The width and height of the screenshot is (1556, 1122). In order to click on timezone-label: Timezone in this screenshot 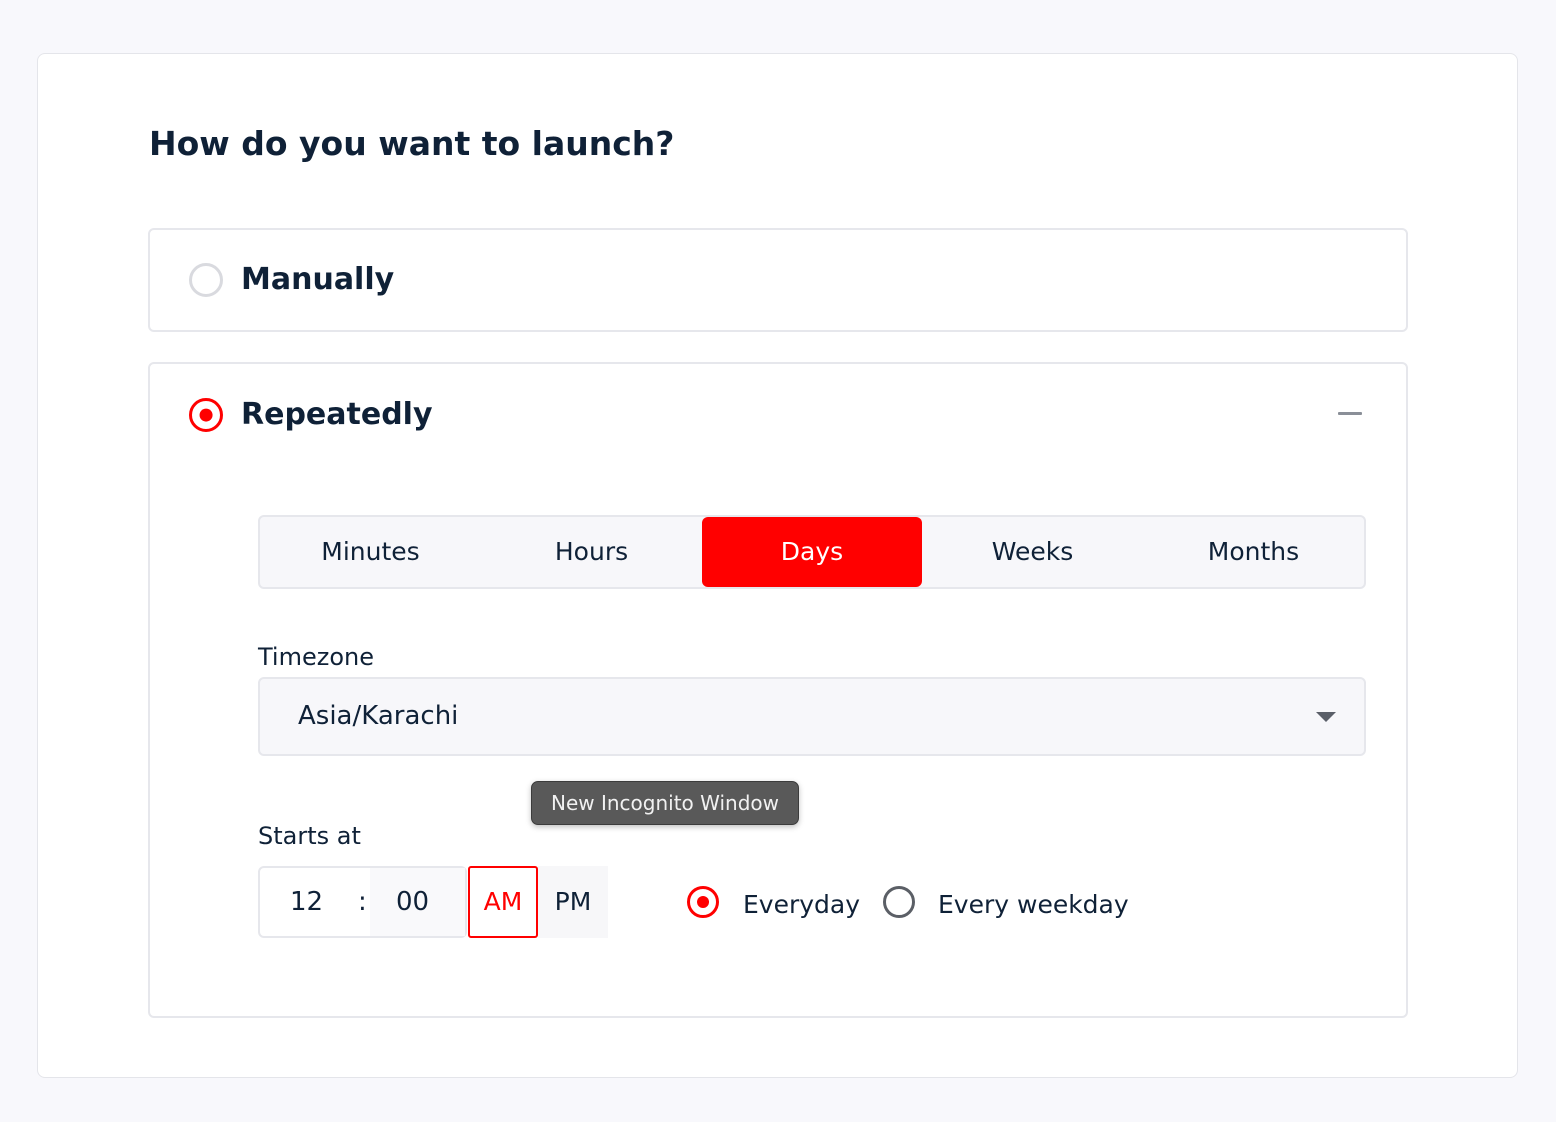, I will do `click(316, 657)`.